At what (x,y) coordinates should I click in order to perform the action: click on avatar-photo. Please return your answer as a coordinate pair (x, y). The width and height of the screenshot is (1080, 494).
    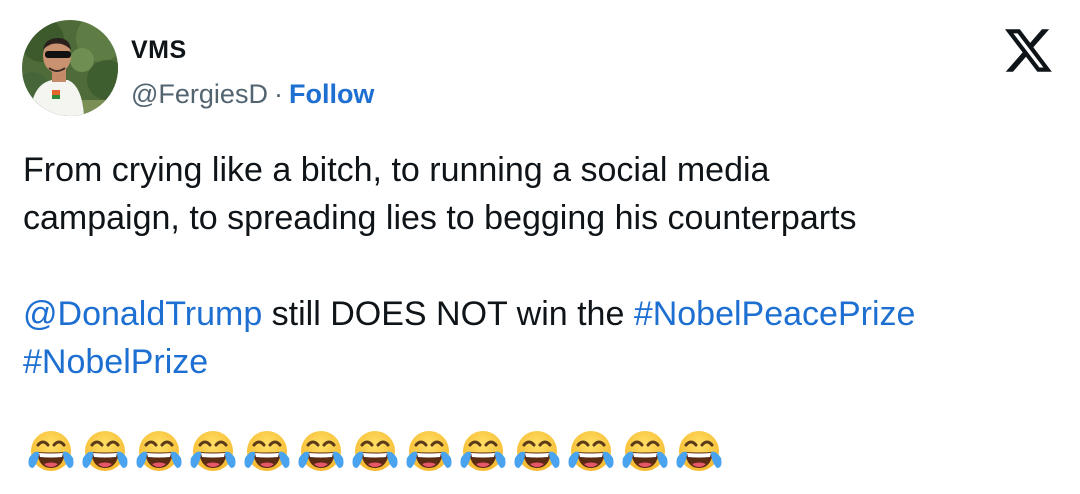
    Looking at the image, I should click on (70, 68).